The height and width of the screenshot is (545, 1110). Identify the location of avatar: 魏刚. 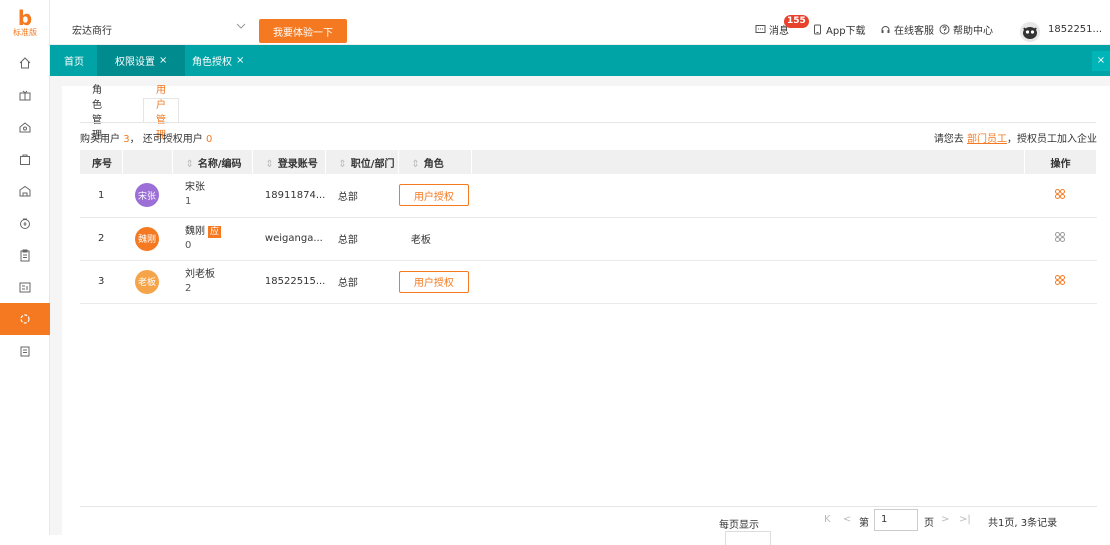
(146, 238).